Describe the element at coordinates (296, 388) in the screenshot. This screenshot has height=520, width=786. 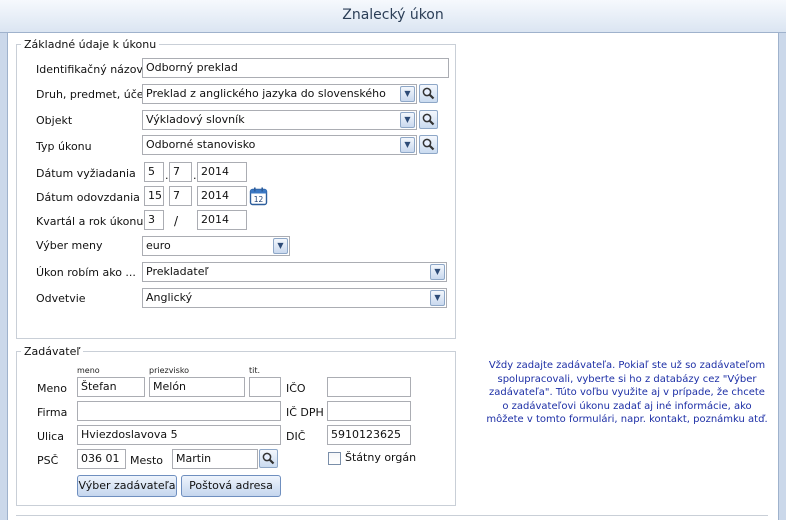
I see `ico-label: IČO` at that location.